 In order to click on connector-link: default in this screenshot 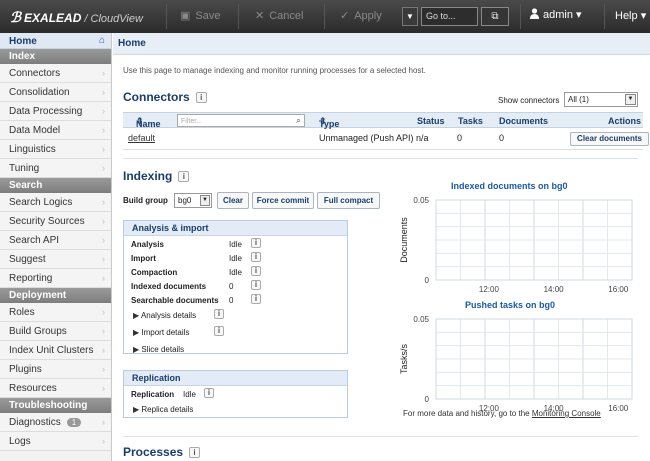, I will do `click(141, 138)`.